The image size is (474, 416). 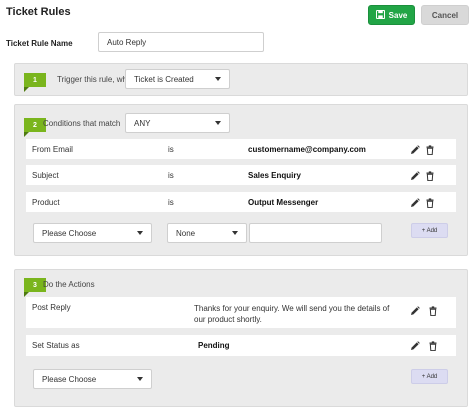 I want to click on condition-field: Product, so click(x=46, y=202).